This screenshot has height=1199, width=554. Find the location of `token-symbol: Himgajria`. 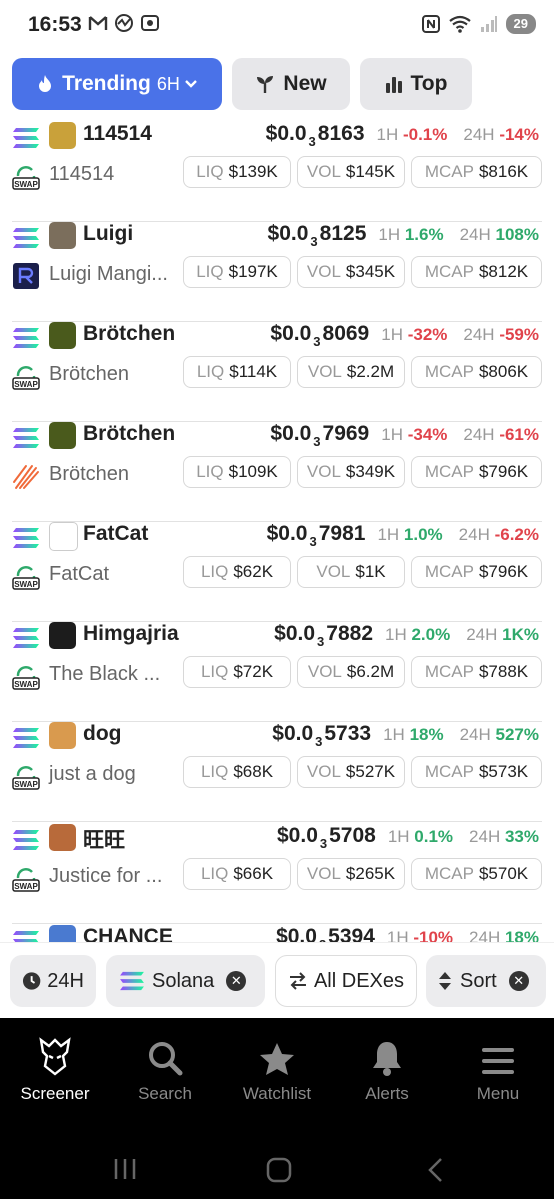

token-symbol: Himgajria is located at coordinates (131, 633).